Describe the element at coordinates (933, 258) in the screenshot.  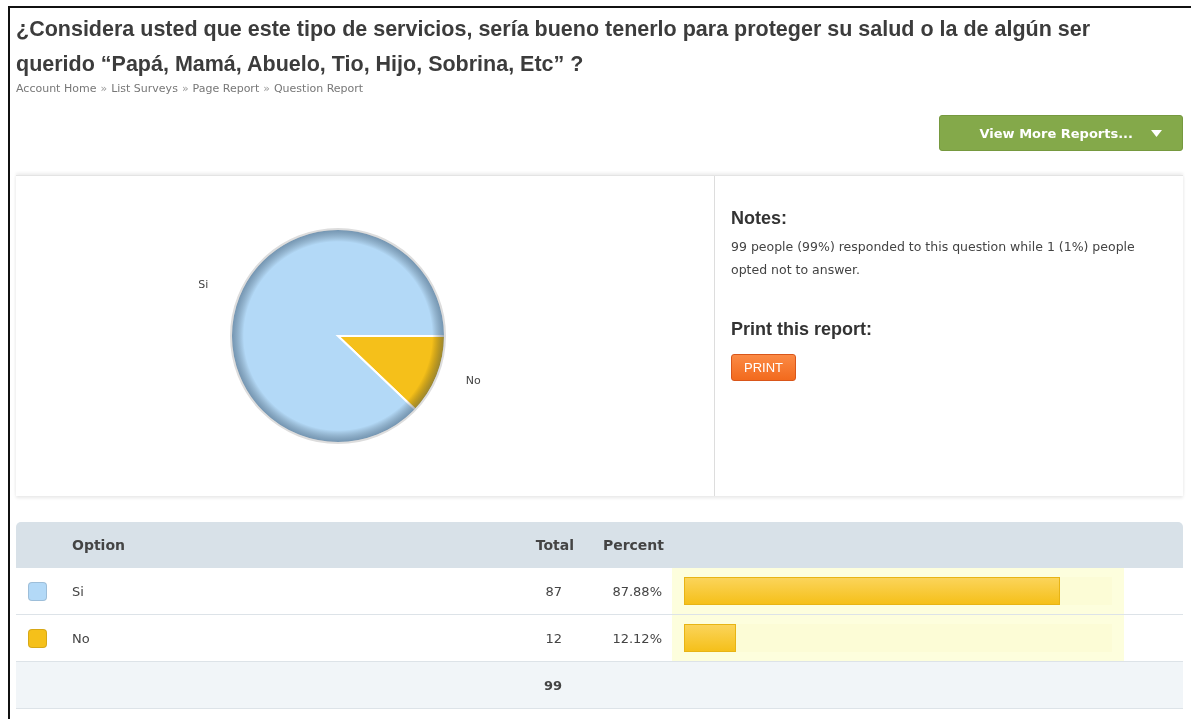
I see `notes-text: 99 people (99%) responded to this question while 1 (1%) people opted not to answer.` at that location.